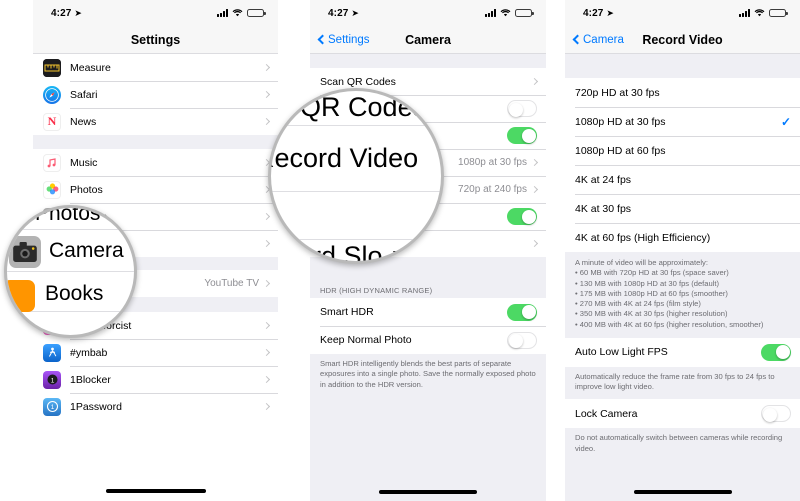 Image resolution: width=800 pixels, height=501 pixels. I want to click on back-button-settings: Settings, so click(343, 39).